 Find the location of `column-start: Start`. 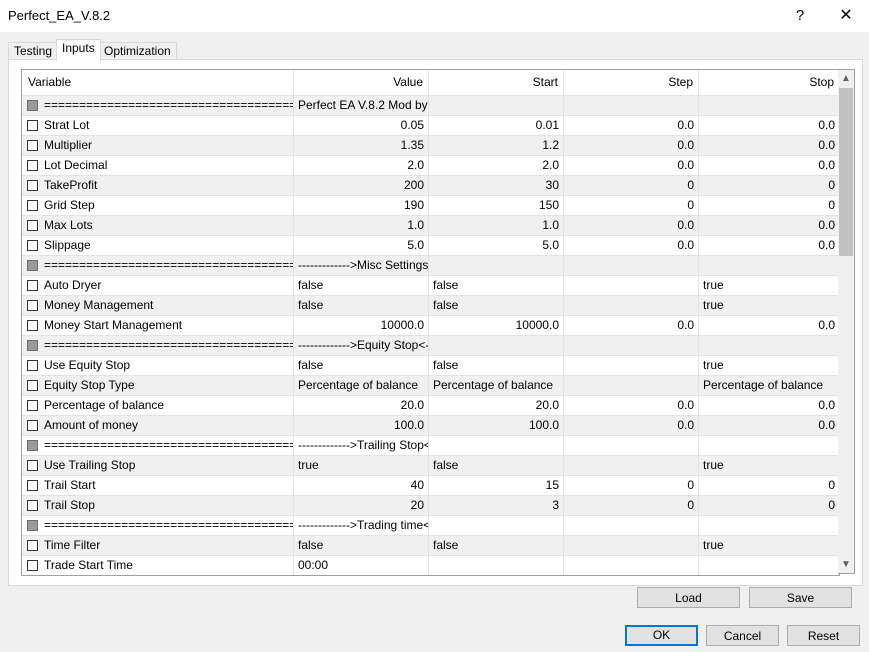

column-start: Start is located at coordinates (496, 82).